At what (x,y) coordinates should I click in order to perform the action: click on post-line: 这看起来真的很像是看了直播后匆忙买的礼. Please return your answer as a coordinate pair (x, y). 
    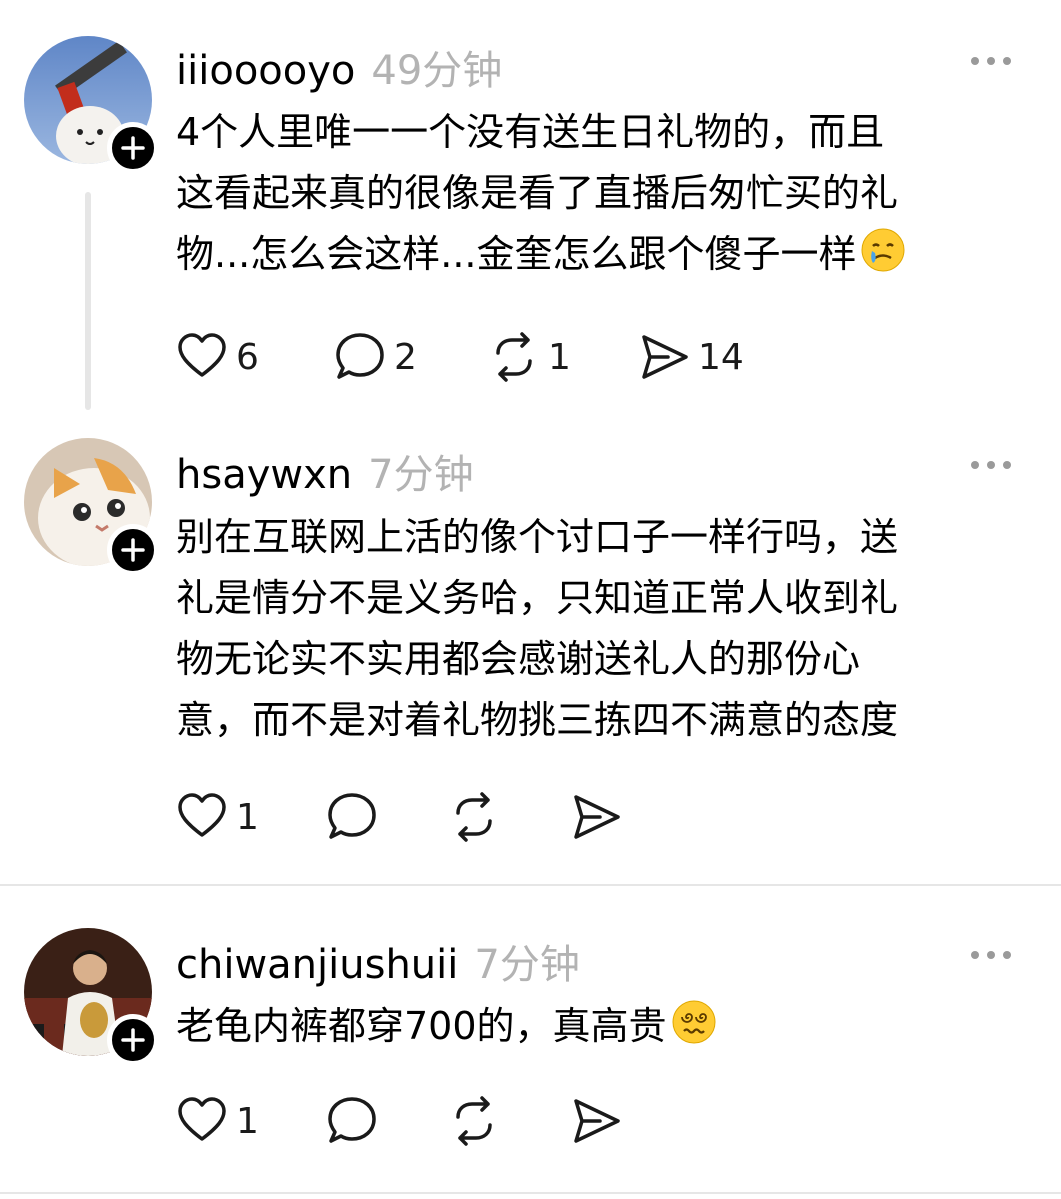
    Looking at the image, I should click on (537, 193).